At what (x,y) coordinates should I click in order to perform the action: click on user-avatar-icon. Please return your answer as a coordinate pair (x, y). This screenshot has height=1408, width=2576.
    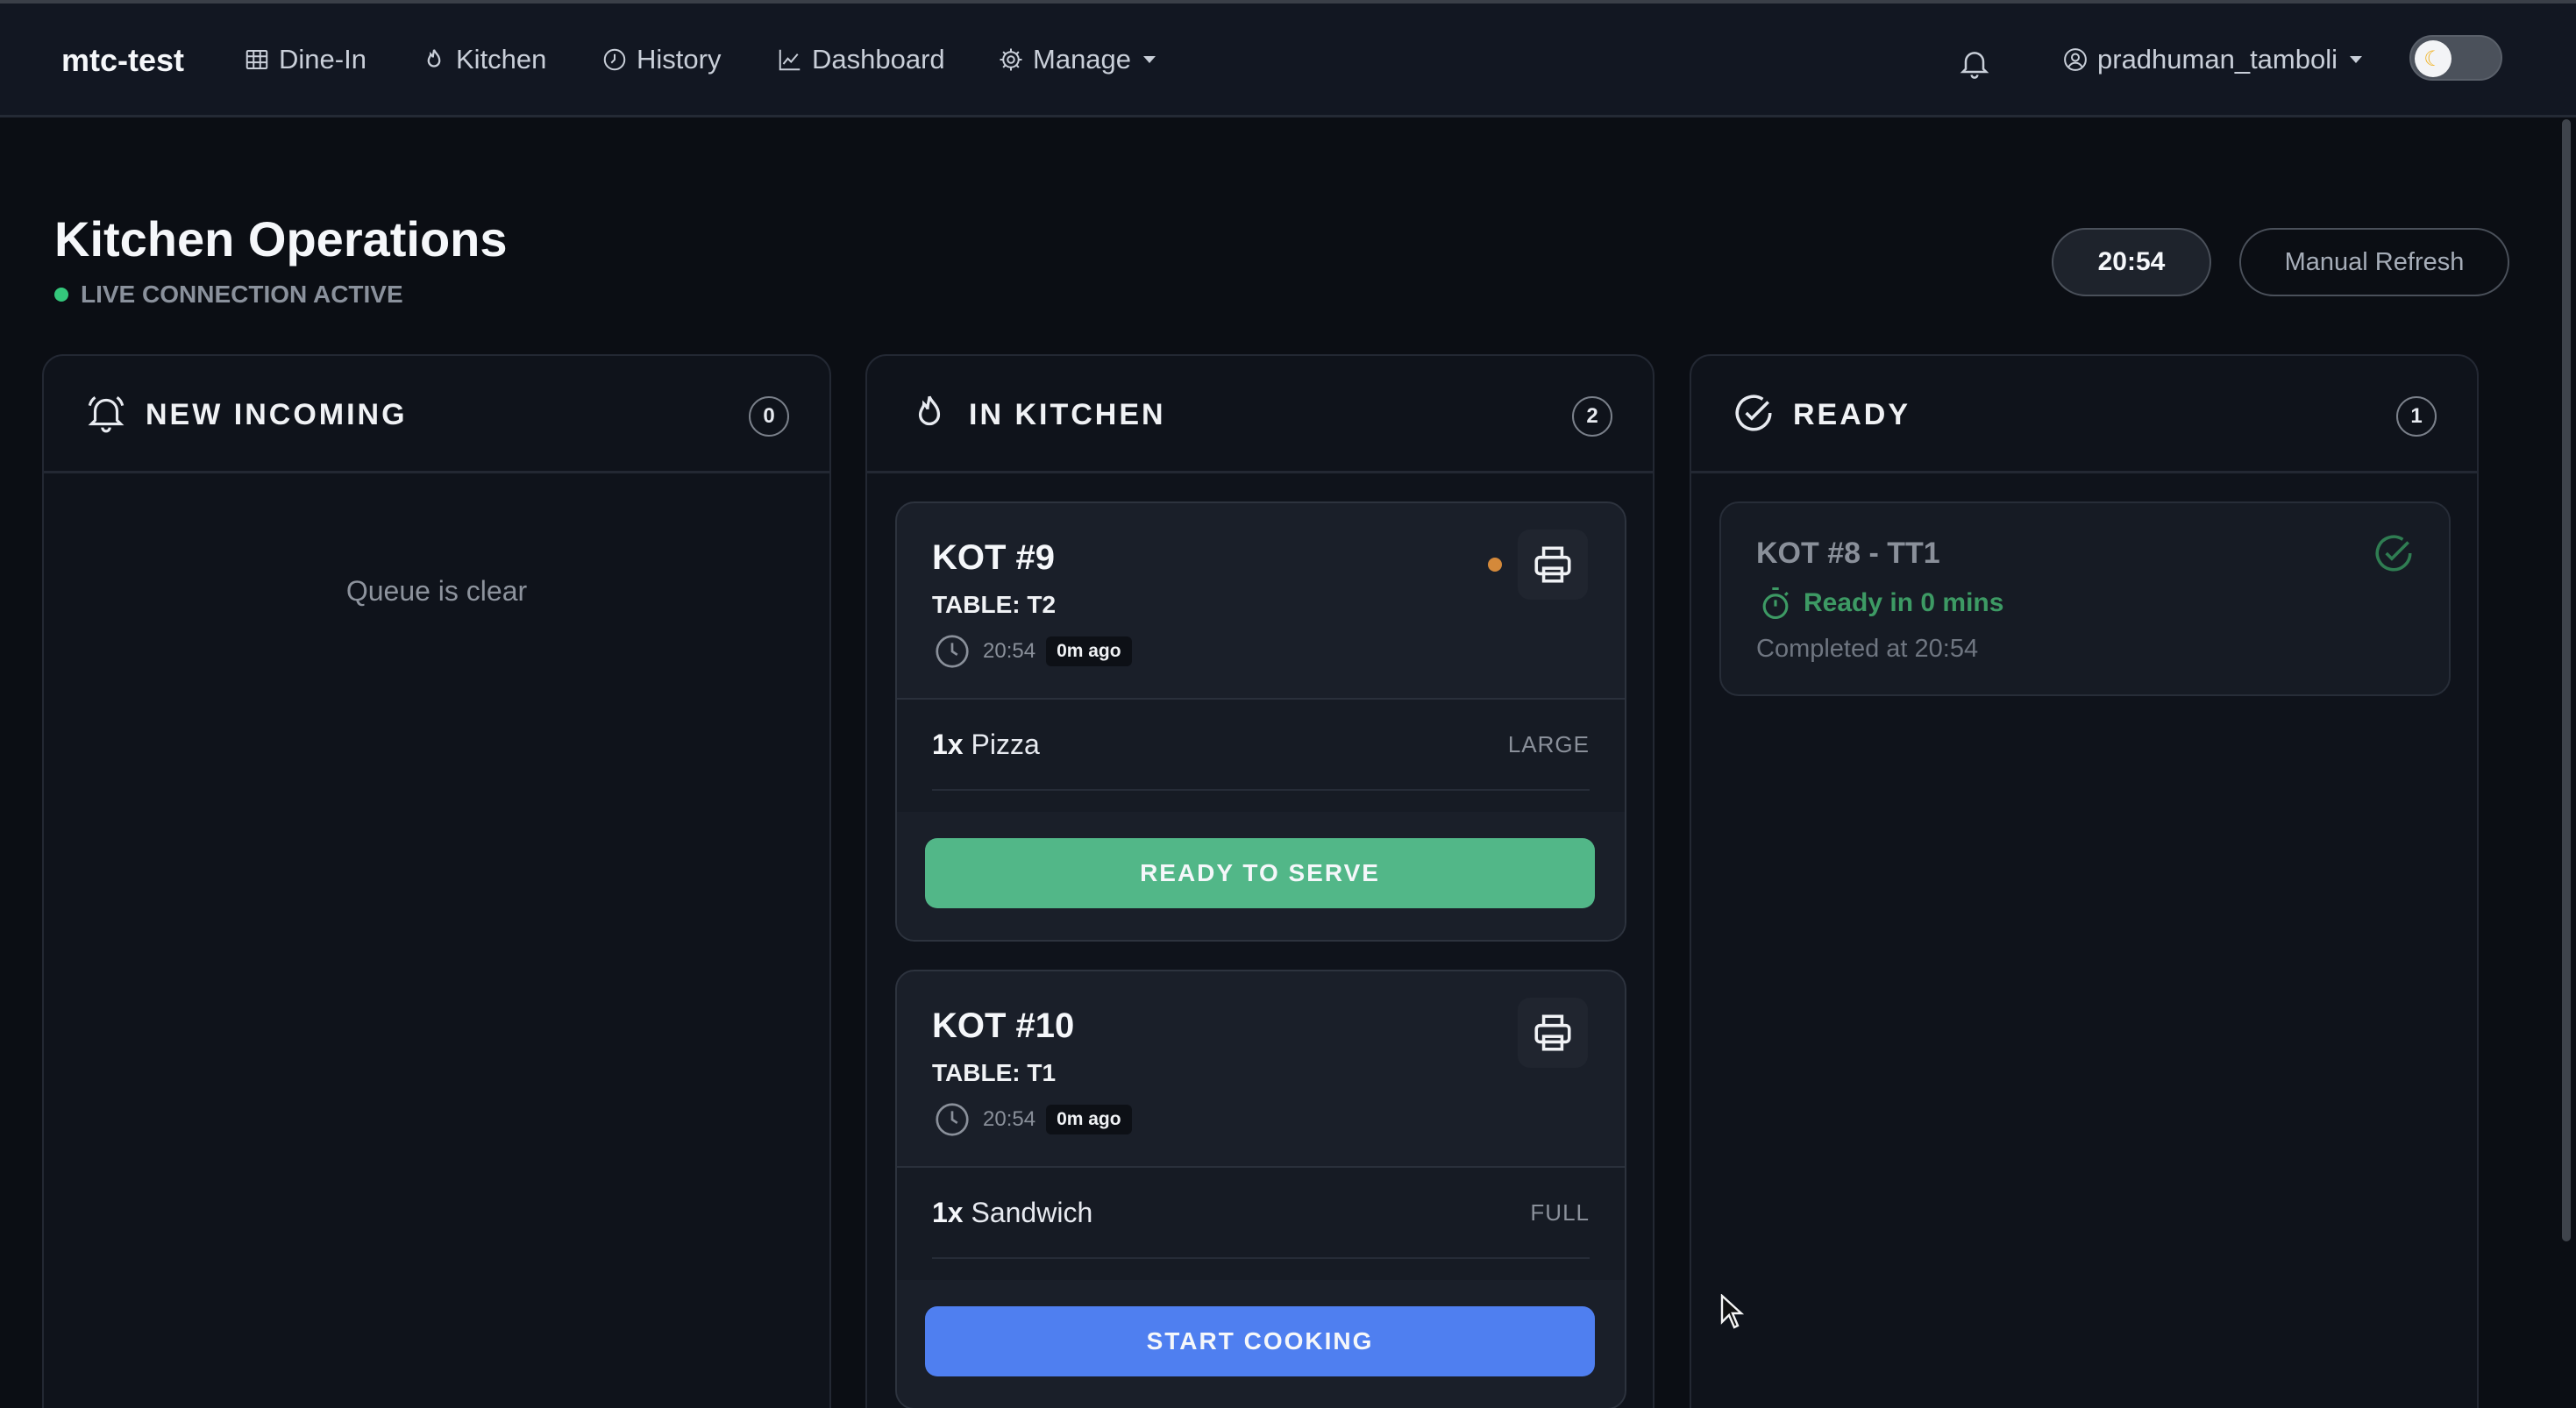
    Looking at the image, I should click on (2075, 59).